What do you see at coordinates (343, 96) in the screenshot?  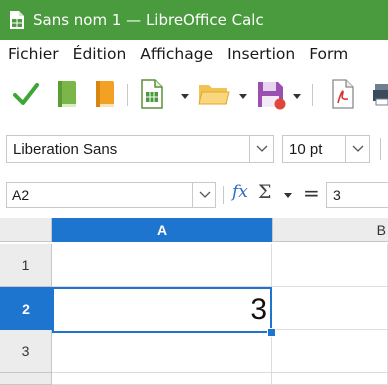 I see `export-pdf-icon` at bounding box center [343, 96].